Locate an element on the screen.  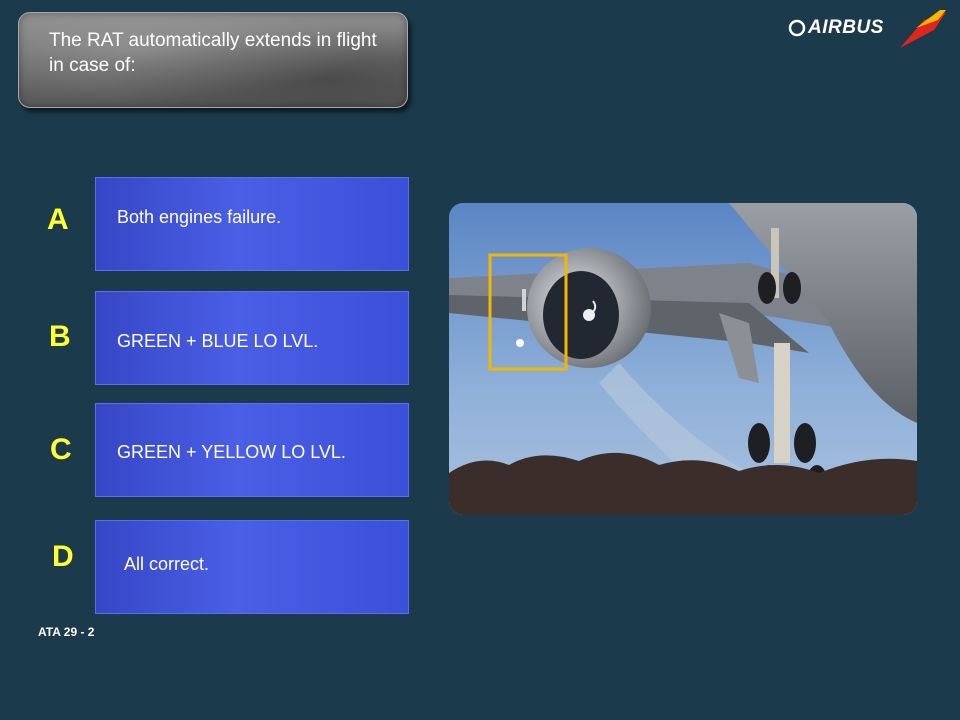
footer-label: ATA 29 - 2 is located at coordinates (66, 632).